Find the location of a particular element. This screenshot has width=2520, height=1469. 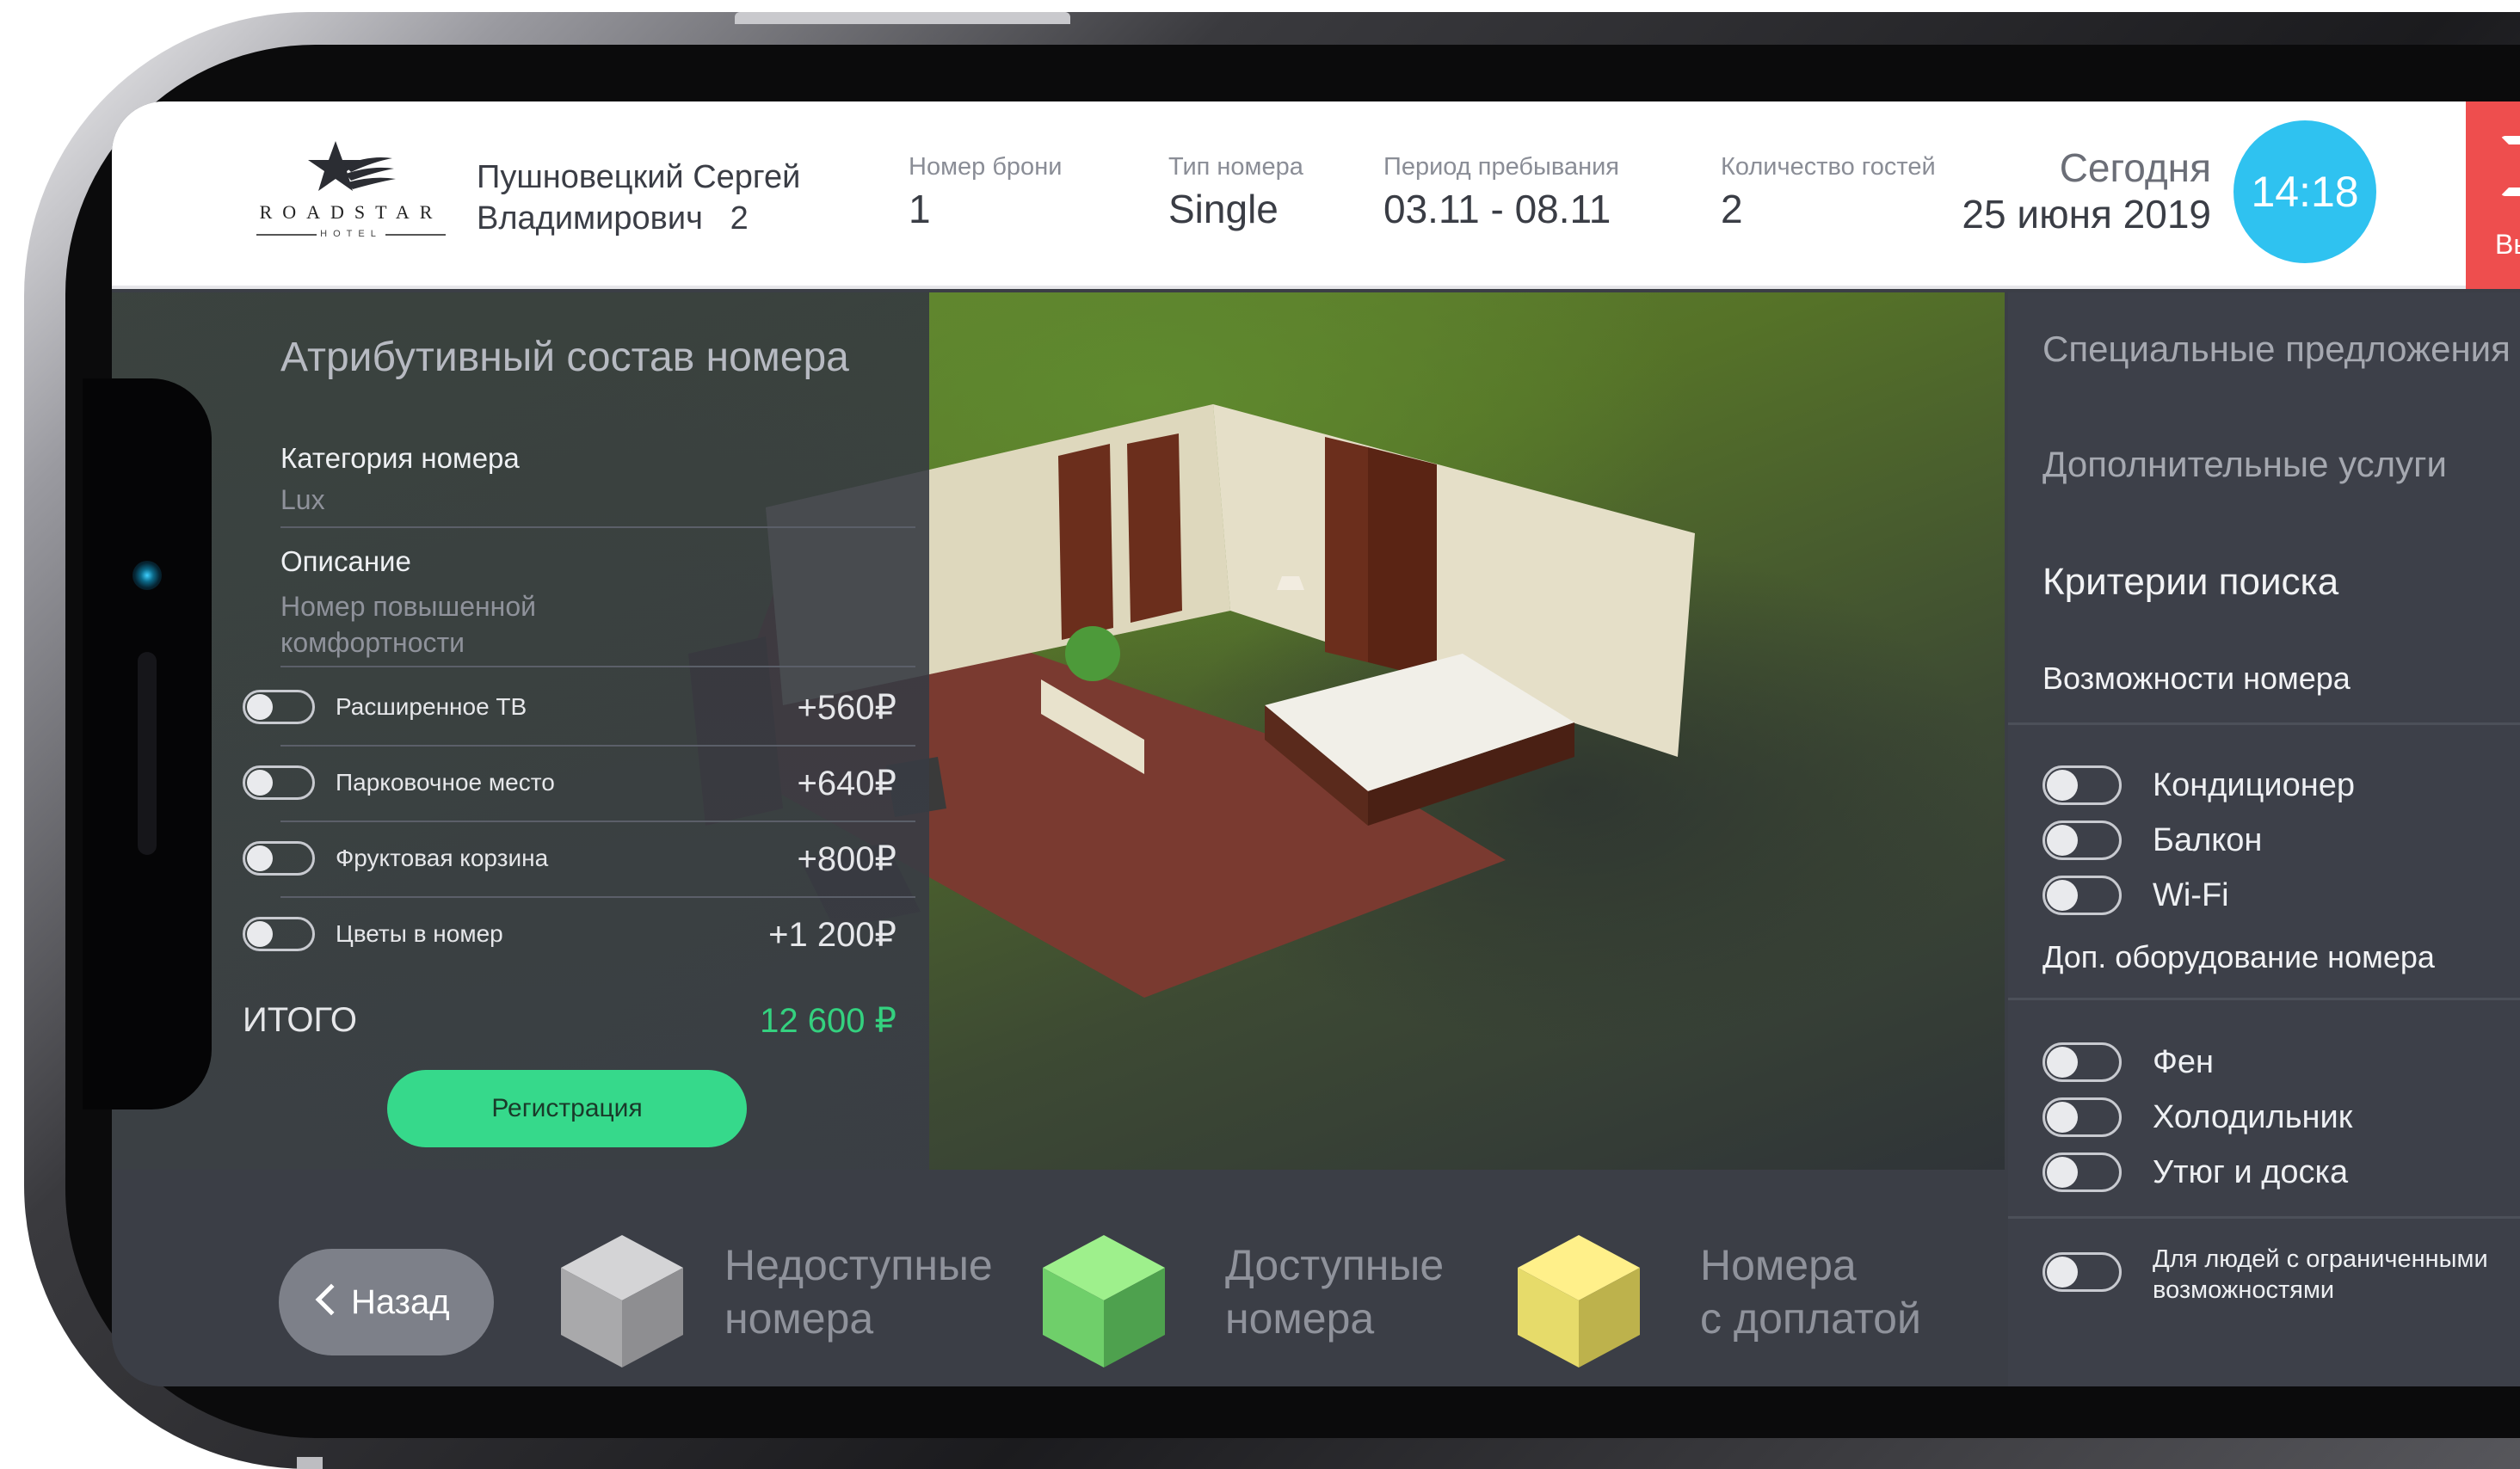

option-parking-spot: Парковочное место +640₽ is located at coordinates (570, 782).